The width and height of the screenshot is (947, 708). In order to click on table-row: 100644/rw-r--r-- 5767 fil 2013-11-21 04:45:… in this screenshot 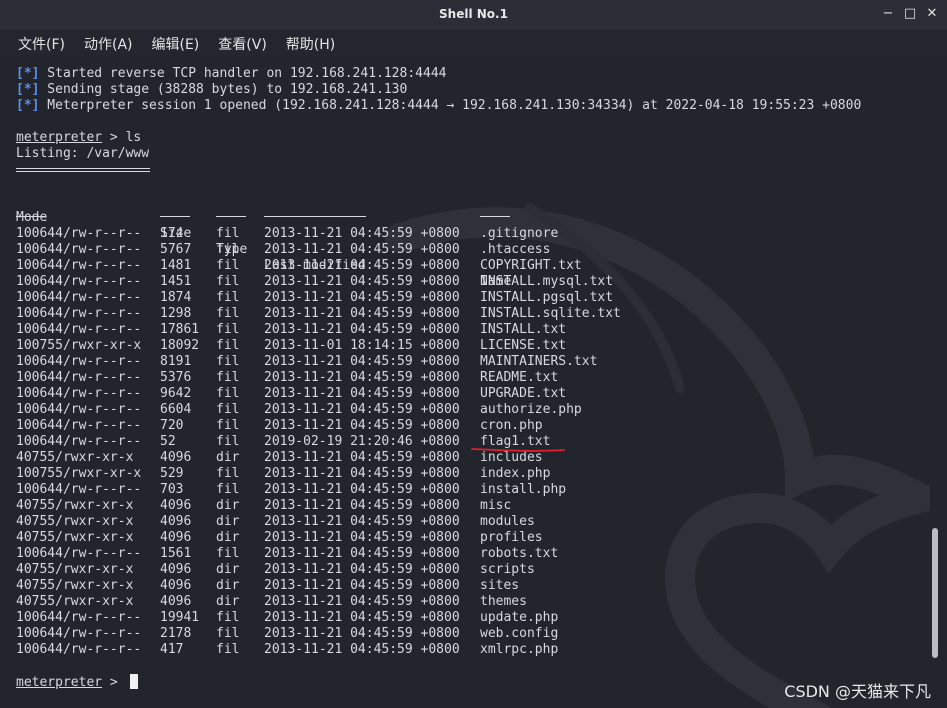, I will do `click(465, 250)`.